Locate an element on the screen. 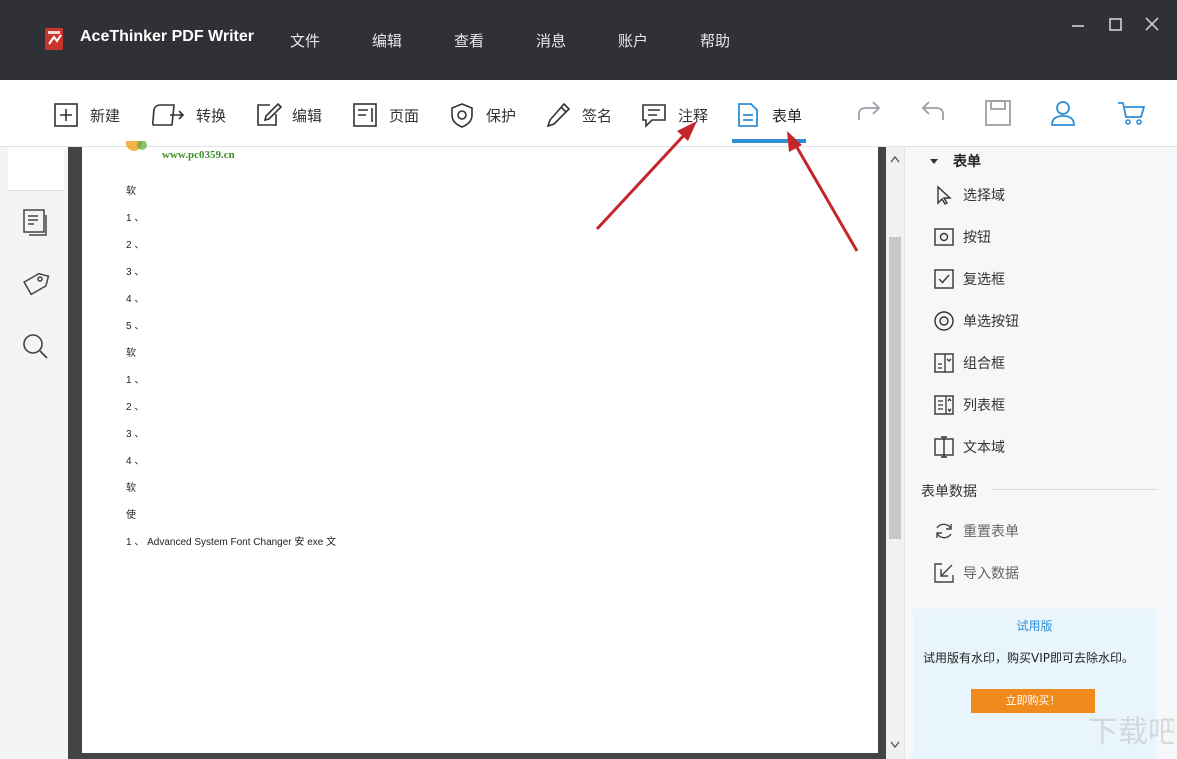 The height and width of the screenshot is (759, 1177). right-panel-scrollbar is located at coordinates (1167, 453).